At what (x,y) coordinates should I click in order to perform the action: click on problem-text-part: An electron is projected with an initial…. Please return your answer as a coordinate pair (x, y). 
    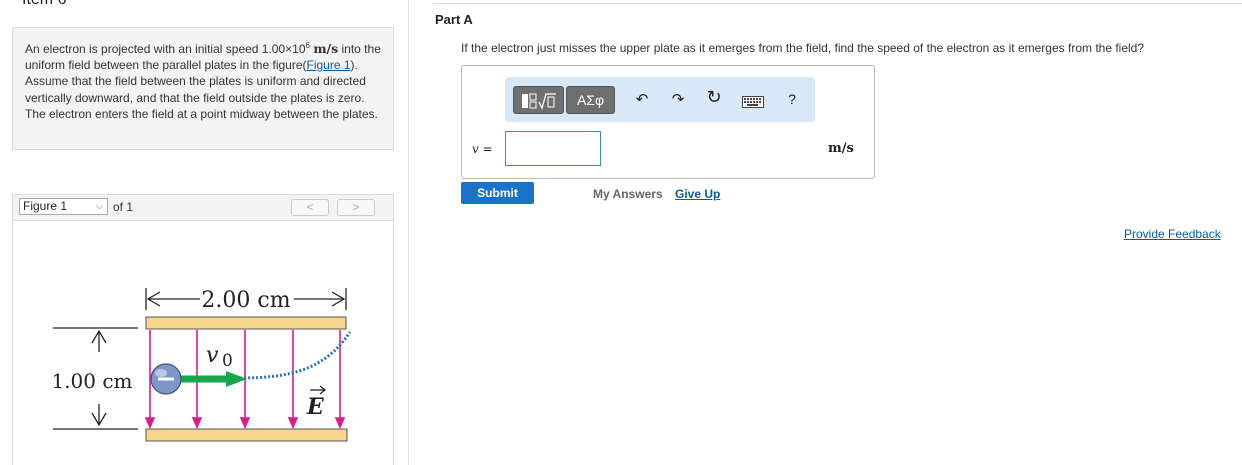
    Looking at the image, I should click on (165, 49).